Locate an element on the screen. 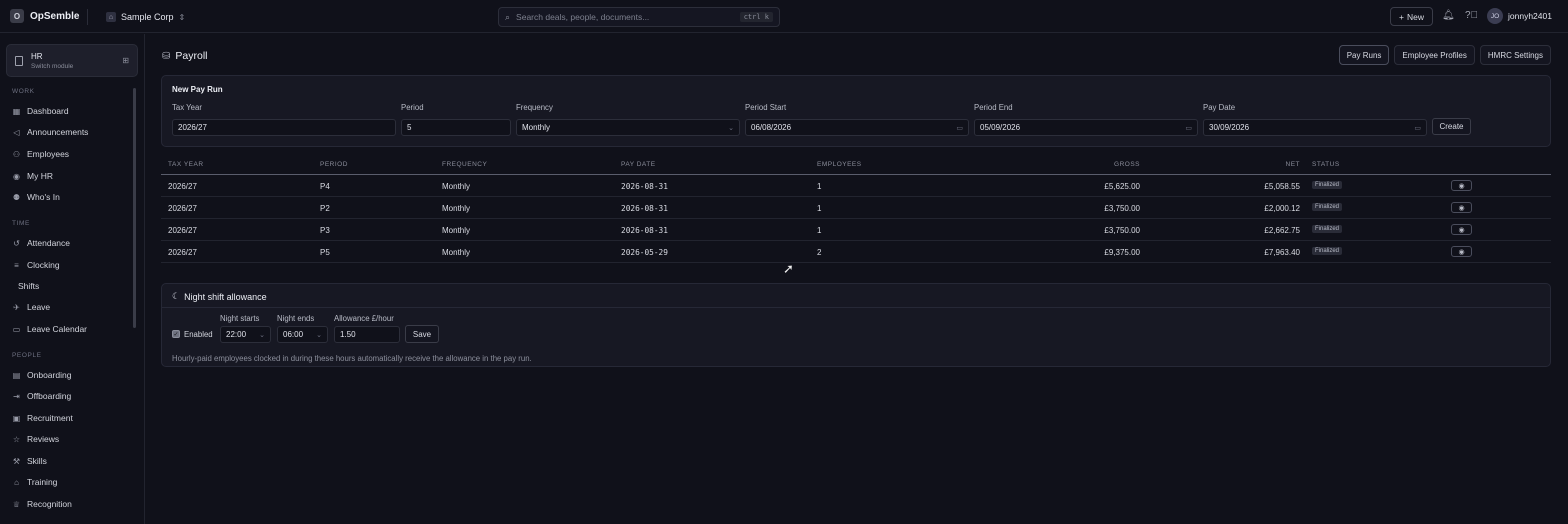  cell-employees: 1 is located at coordinates (819, 208).